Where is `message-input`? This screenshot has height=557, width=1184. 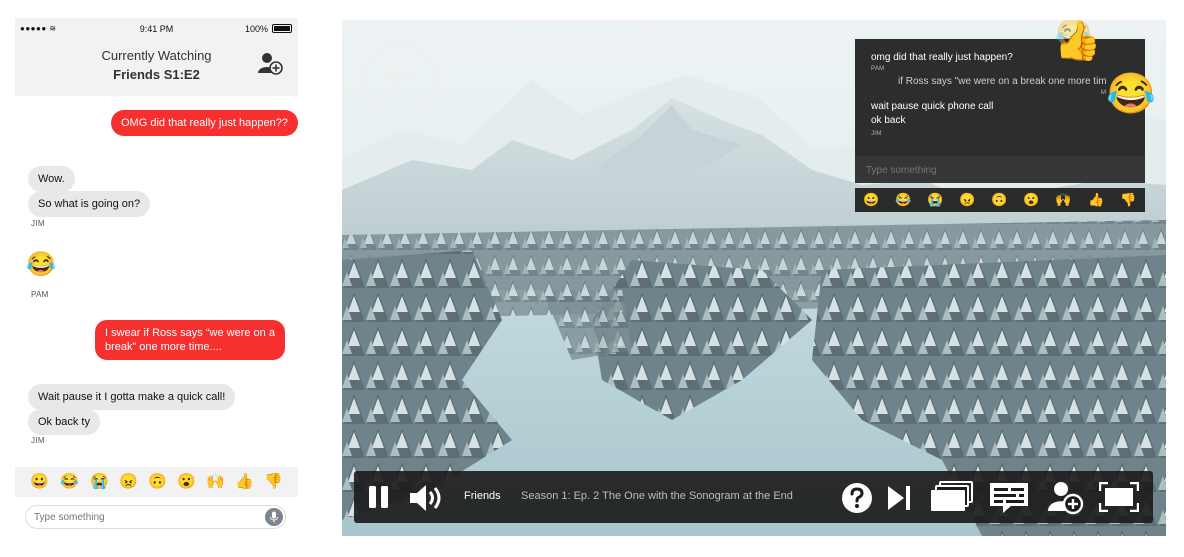 message-input is located at coordinates (144, 517).